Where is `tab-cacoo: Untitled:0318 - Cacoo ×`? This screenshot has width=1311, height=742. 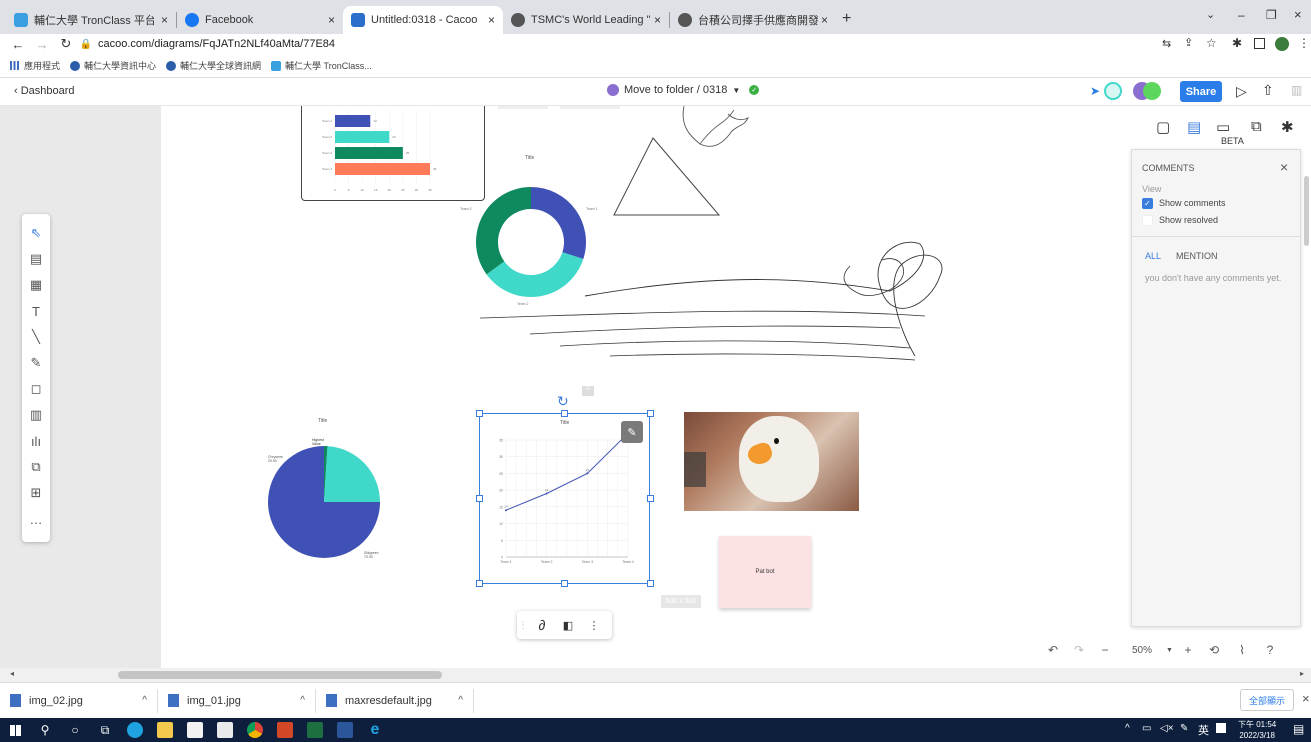 tab-cacoo: Untitled:0318 - Cacoo × is located at coordinates (423, 20).